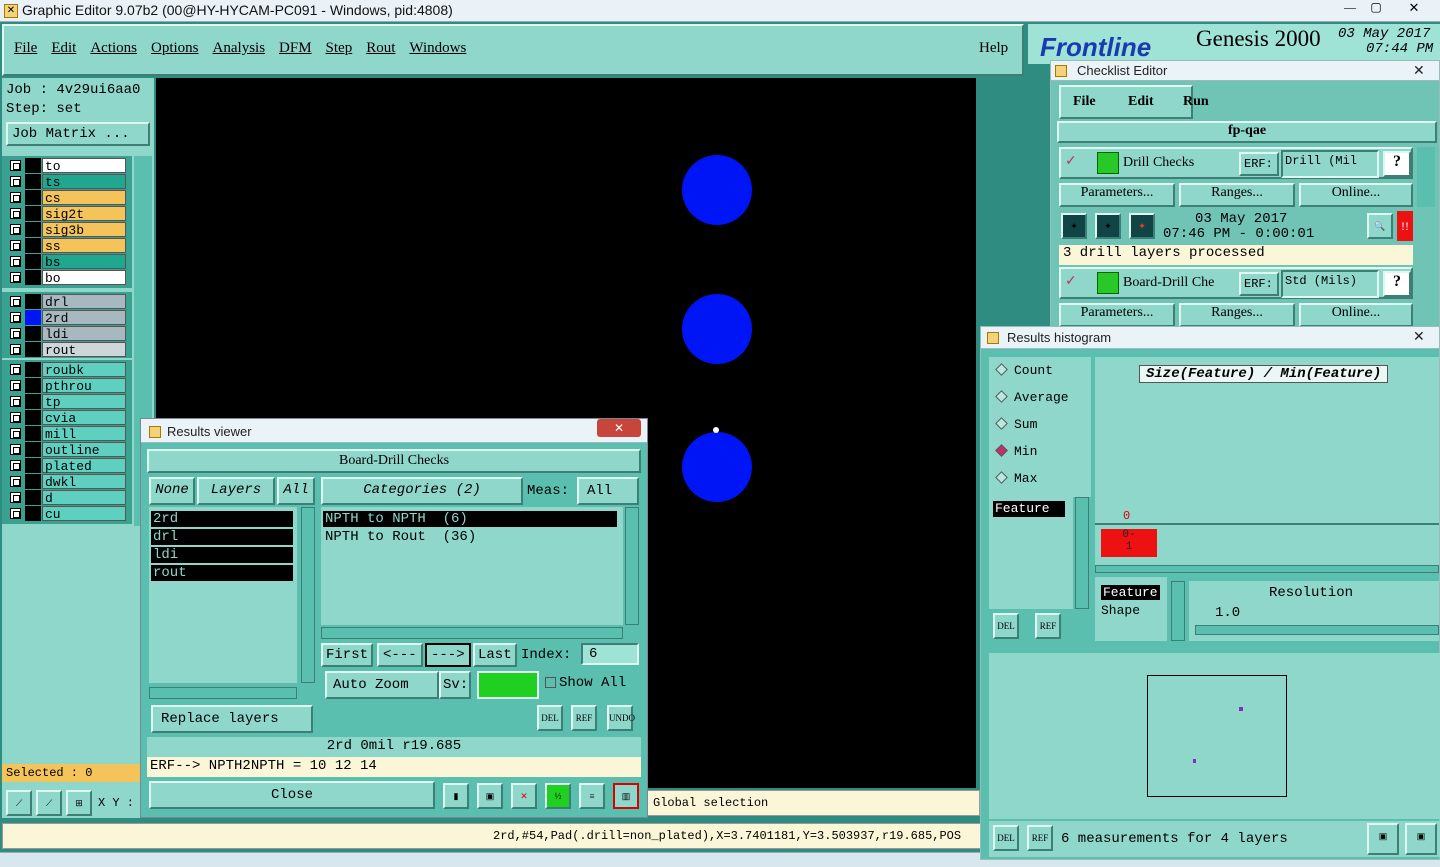  I want to click on checklist-menu-item: Run, so click(1196, 102).